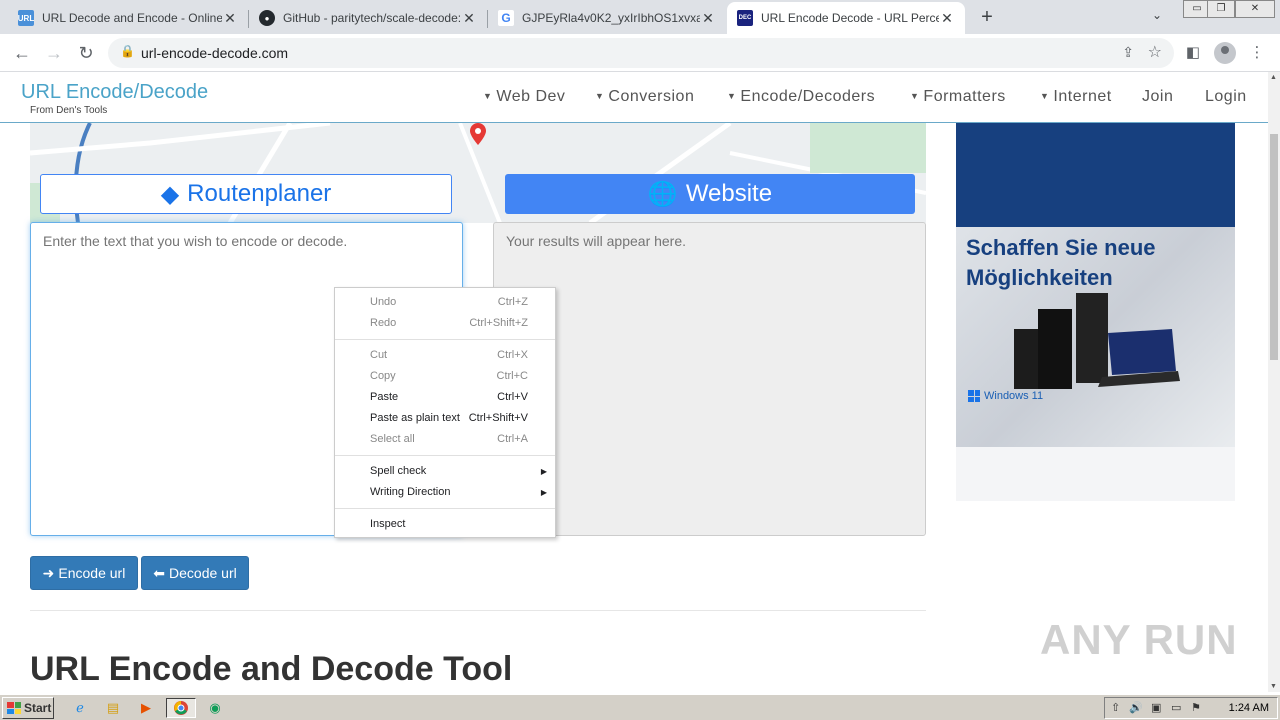 The width and height of the screenshot is (1280, 720). What do you see at coordinates (478, 610) in the screenshot?
I see `divider` at bounding box center [478, 610].